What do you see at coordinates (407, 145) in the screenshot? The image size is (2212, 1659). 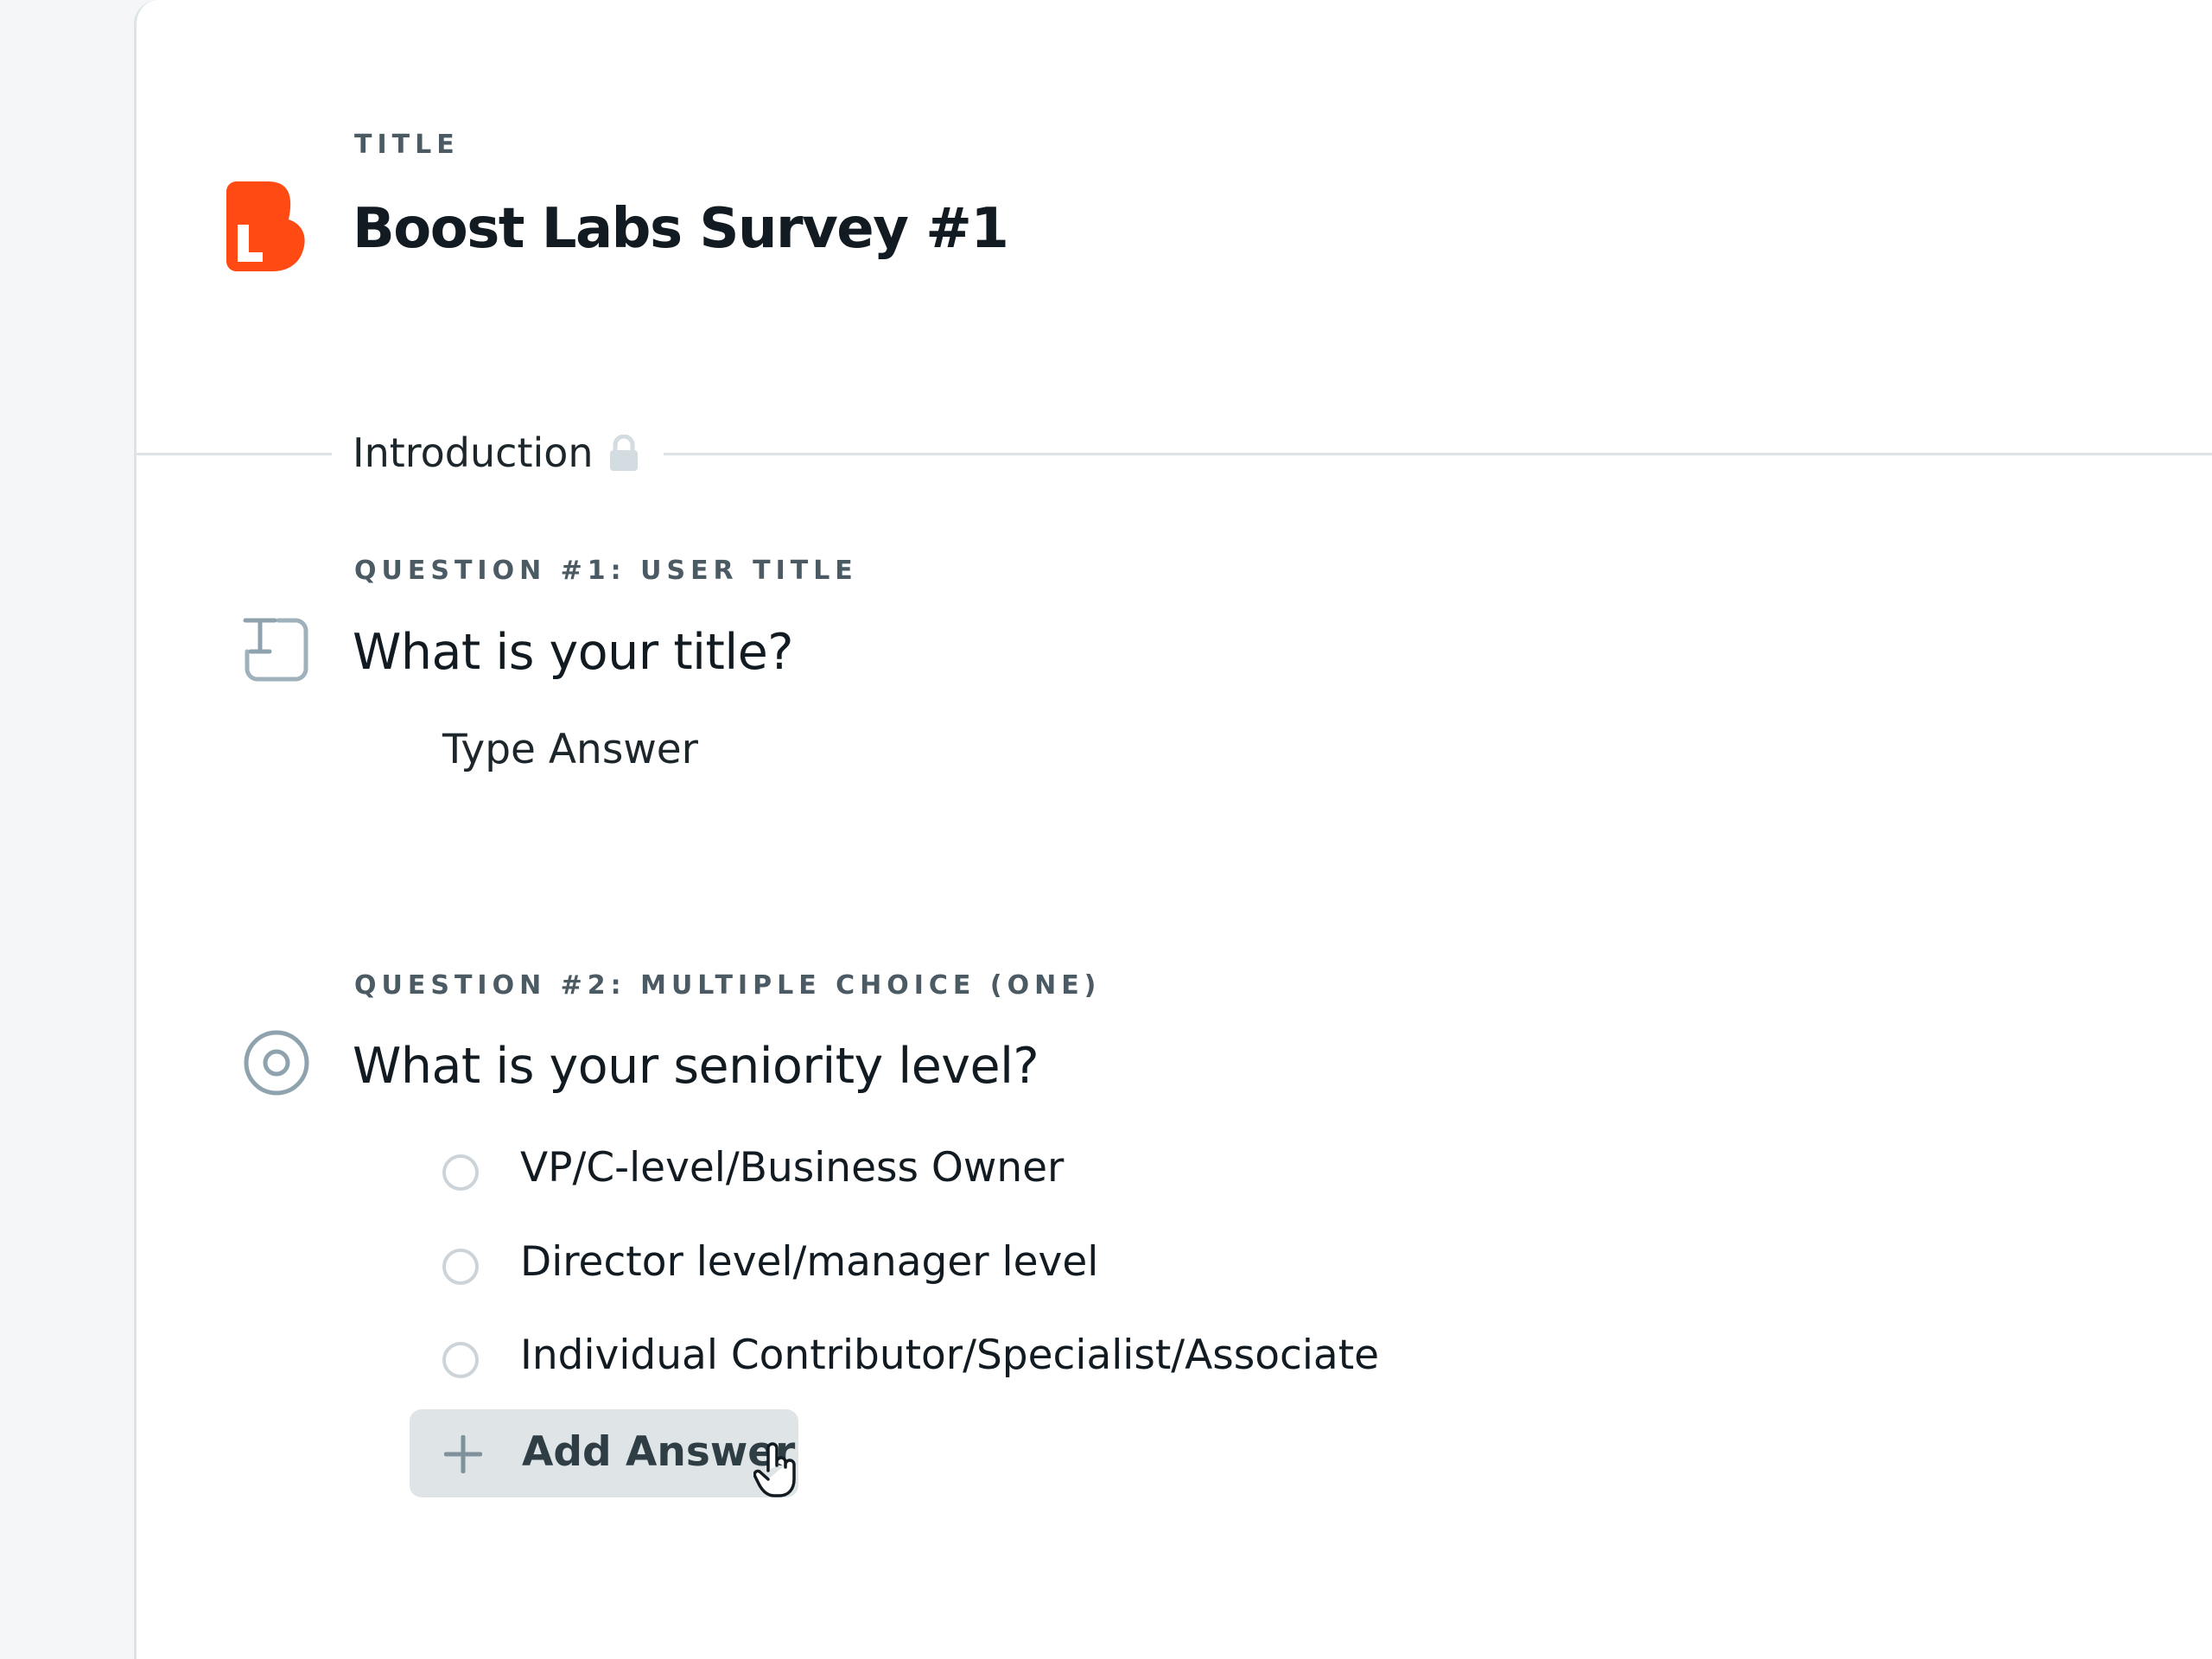 I see `title-kicker: TITLE` at bounding box center [407, 145].